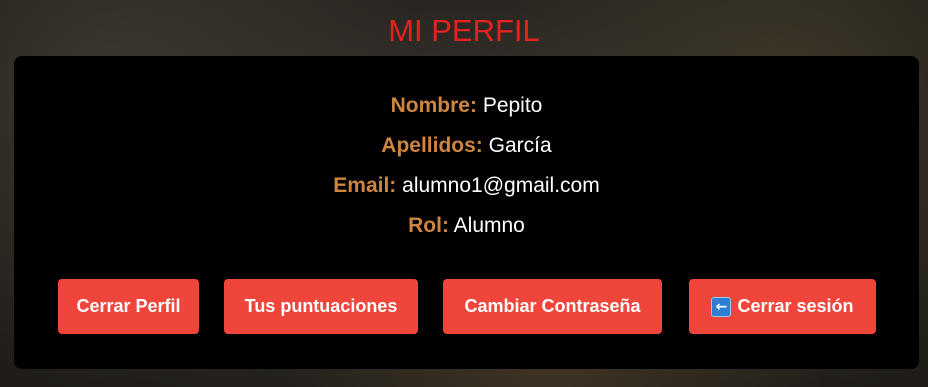  What do you see at coordinates (128, 306) in the screenshot?
I see `close-profile-button: Cerrar Perfil` at bounding box center [128, 306].